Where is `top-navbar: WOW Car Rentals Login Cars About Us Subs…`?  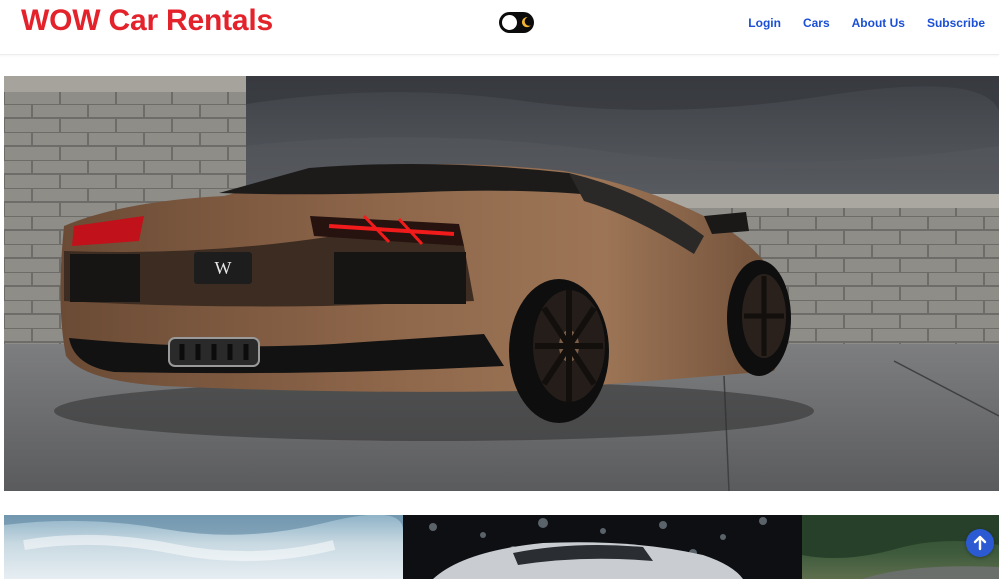 top-navbar: WOW Car Rentals Login Cars About Us Subs… is located at coordinates (499, 27).